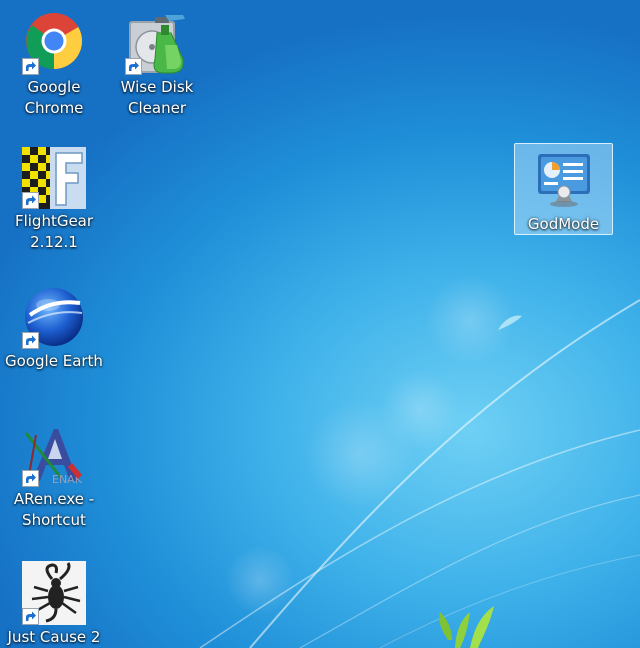 This screenshot has width=640, height=648. What do you see at coordinates (54, 97) in the screenshot?
I see `icon-label: Google Chrome` at bounding box center [54, 97].